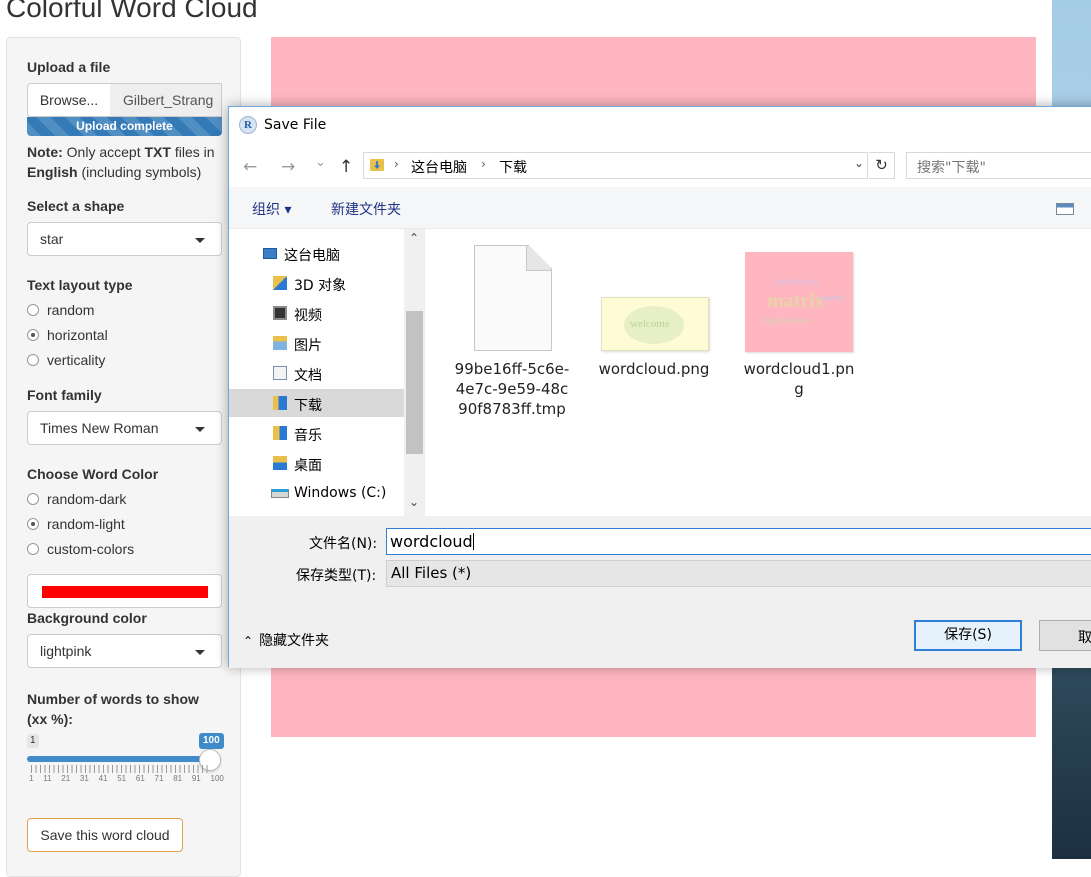 The height and width of the screenshot is (877, 1091). What do you see at coordinates (67, 335) in the screenshot?
I see `layout-option-horizontal: horizontal` at bounding box center [67, 335].